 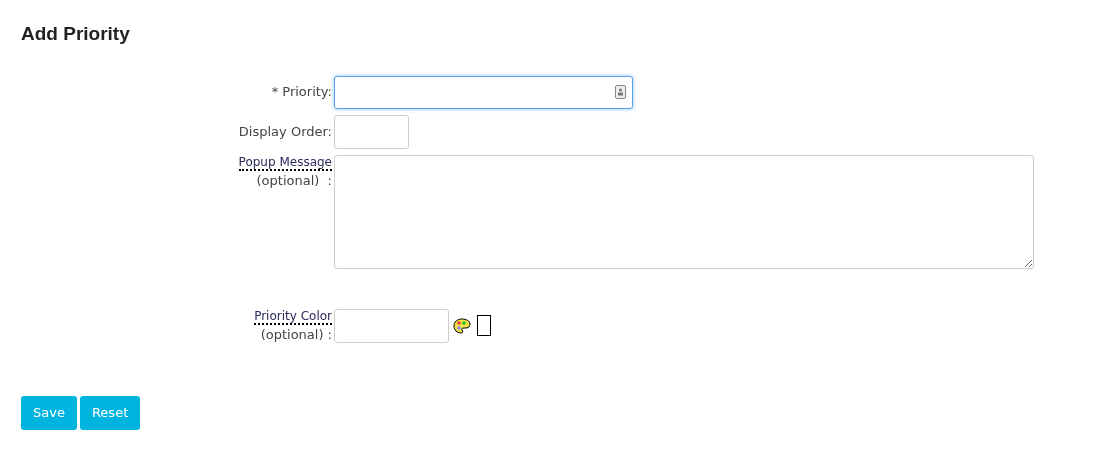 What do you see at coordinates (301, 92) in the screenshot?
I see `field-label: * Priority:` at bounding box center [301, 92].